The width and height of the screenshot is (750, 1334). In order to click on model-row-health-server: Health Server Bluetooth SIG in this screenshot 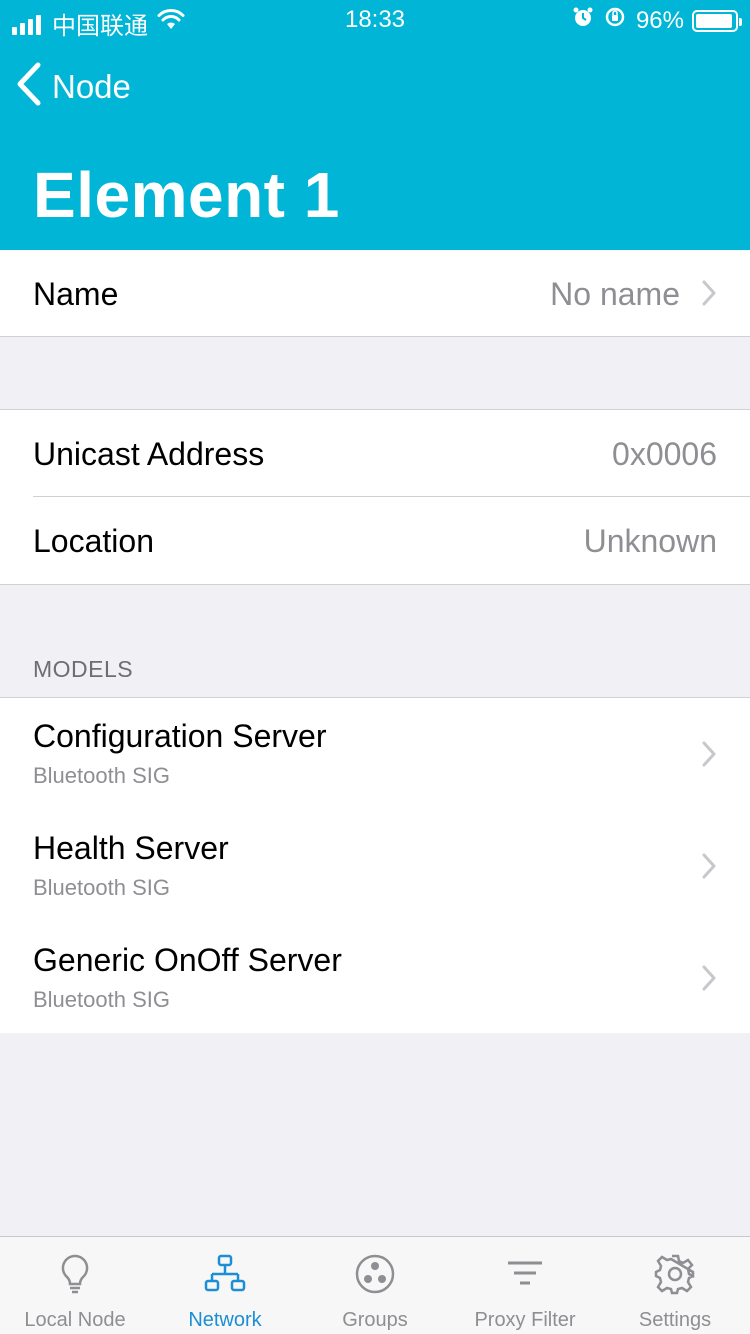, I will do `click(375, 865)`.